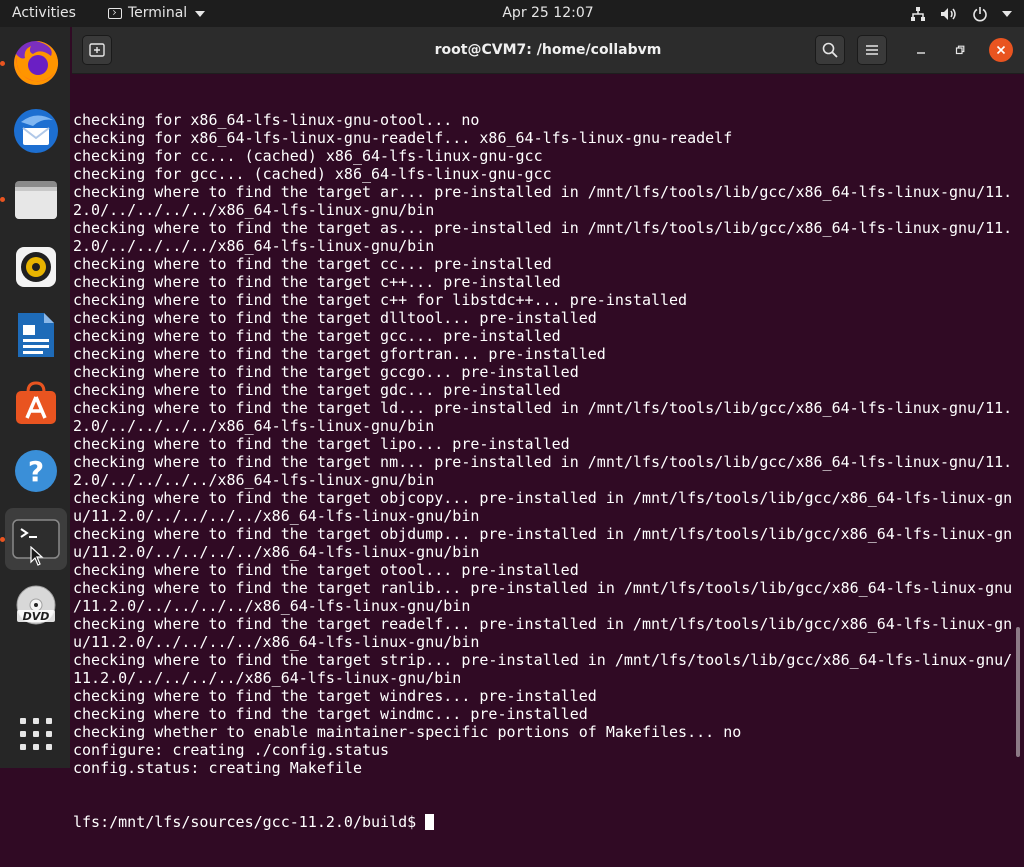 This screenshot has width=1024, height=867. Describe the element at coordinates (430, 822) in the screenshot. I see `text-cursor` at that location.